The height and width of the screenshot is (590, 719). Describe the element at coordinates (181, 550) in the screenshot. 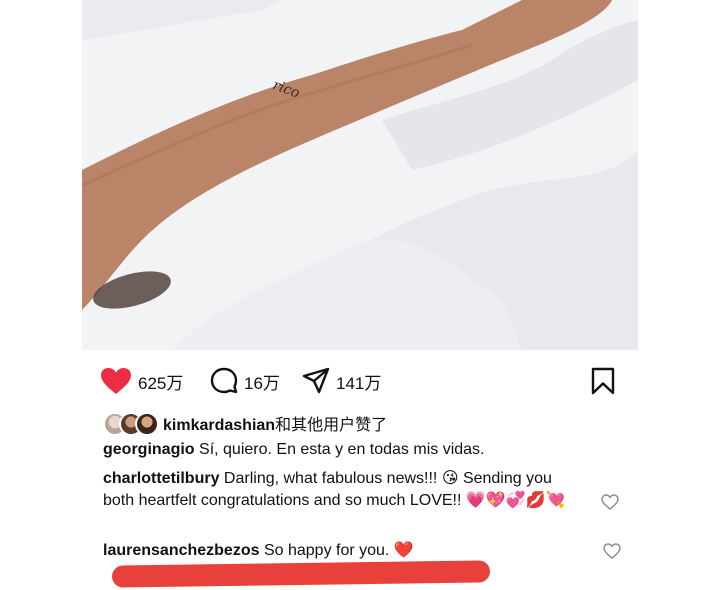

I see `comment-username: laurensanchezbezos` at that location.